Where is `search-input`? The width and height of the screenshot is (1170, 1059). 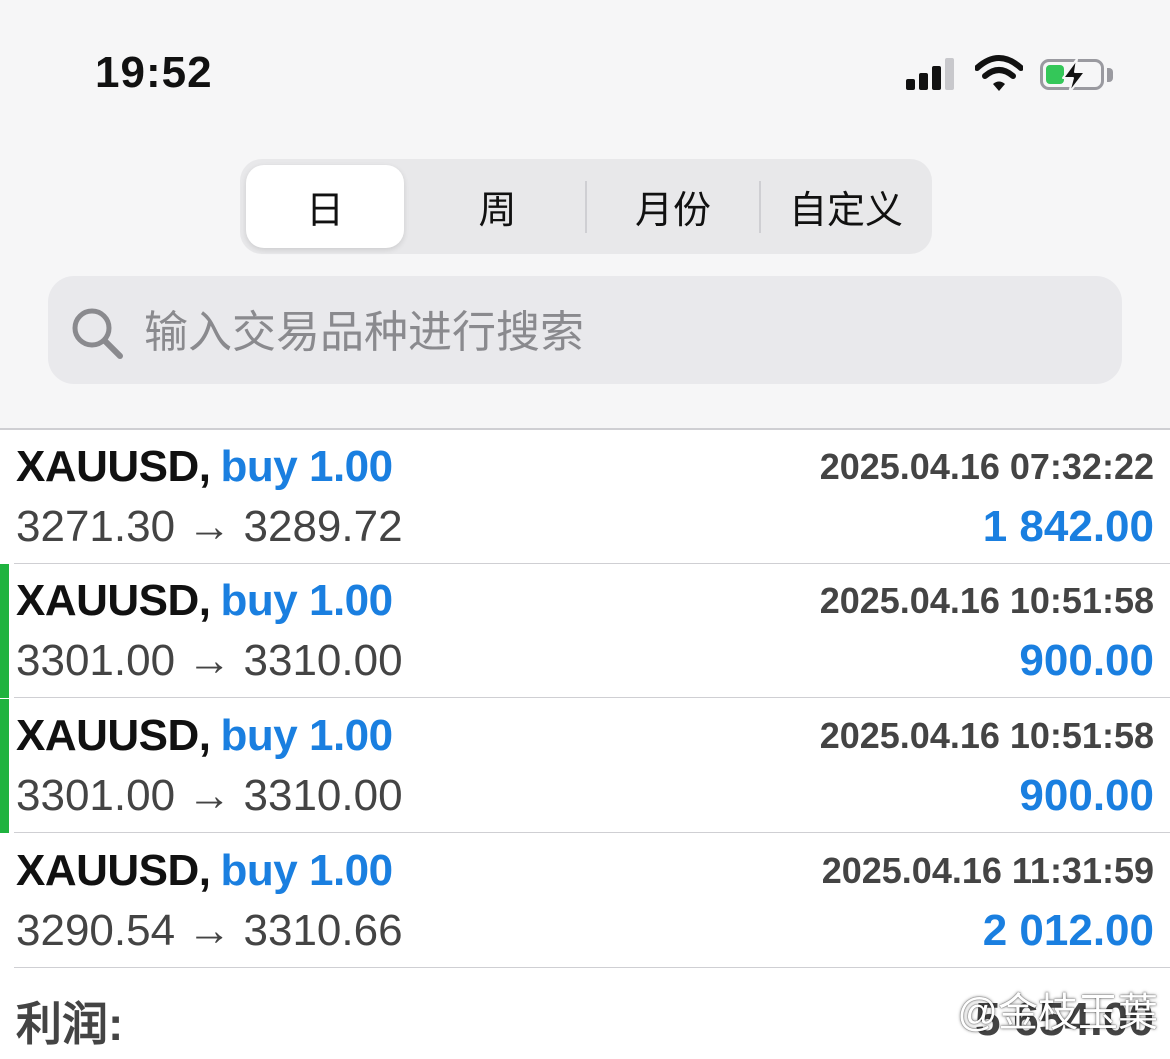
search-input is located at coordinates (594, 332).